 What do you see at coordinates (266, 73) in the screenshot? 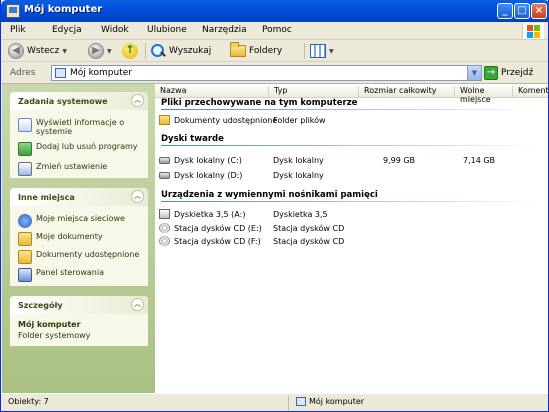
I see `address-input: Mój komputer ▼` at bounding box center [266, 73].